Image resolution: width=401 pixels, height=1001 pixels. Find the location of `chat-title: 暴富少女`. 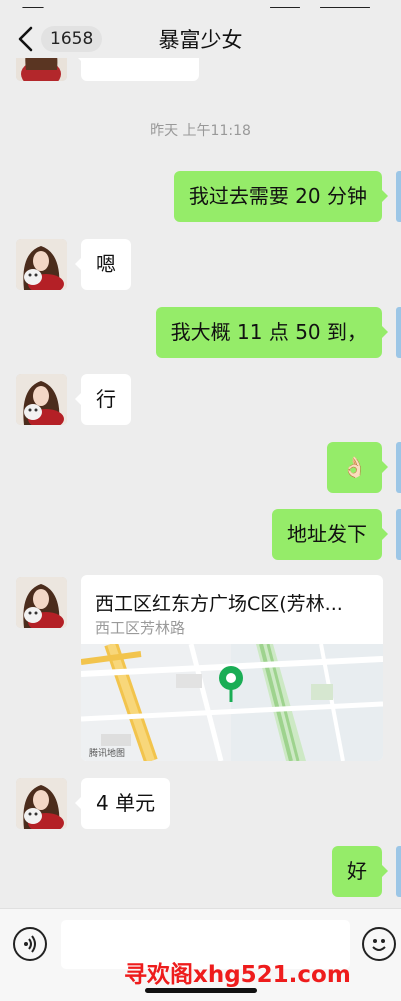

chat-title: 暴富少女 is located at coordinates (200, 40).